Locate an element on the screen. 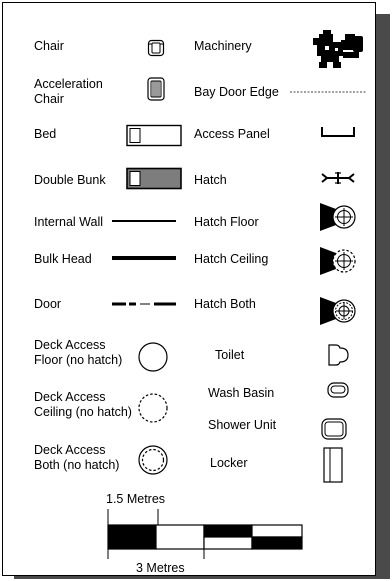 The height and width of the screenshot is (581, 392). deck-access-floor-icon is located at coordinates (153, 357).